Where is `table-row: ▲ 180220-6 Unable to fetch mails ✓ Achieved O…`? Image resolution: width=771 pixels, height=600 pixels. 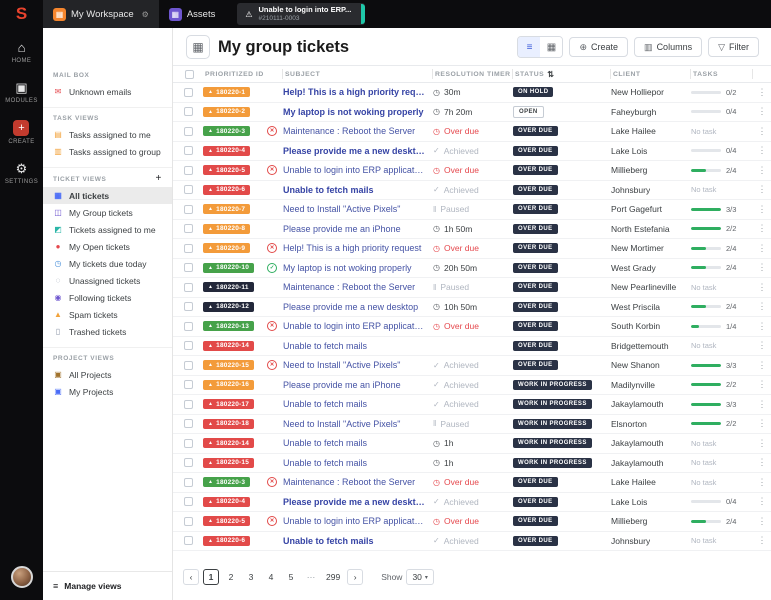
table-row: ▲ 180220-6 Unable to fetch mails ✓ Achieved O… is located at coordinates (472, 541).